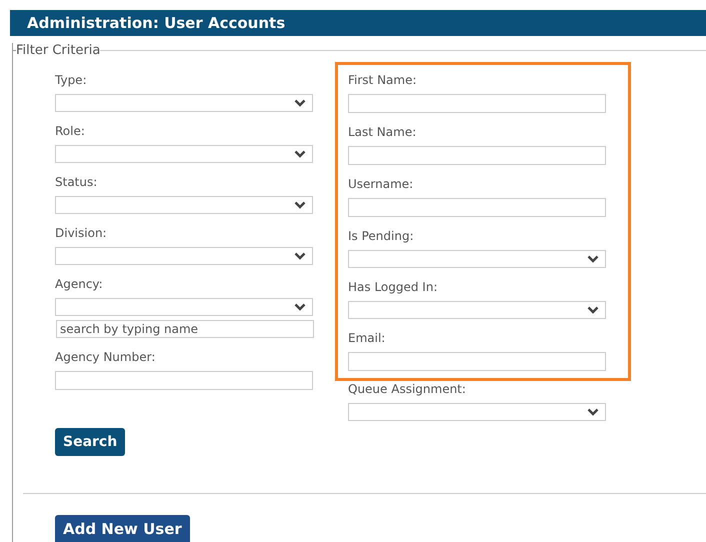 The image size is (706, 542). I want to click on field-label: Email:, so click(367, 338).